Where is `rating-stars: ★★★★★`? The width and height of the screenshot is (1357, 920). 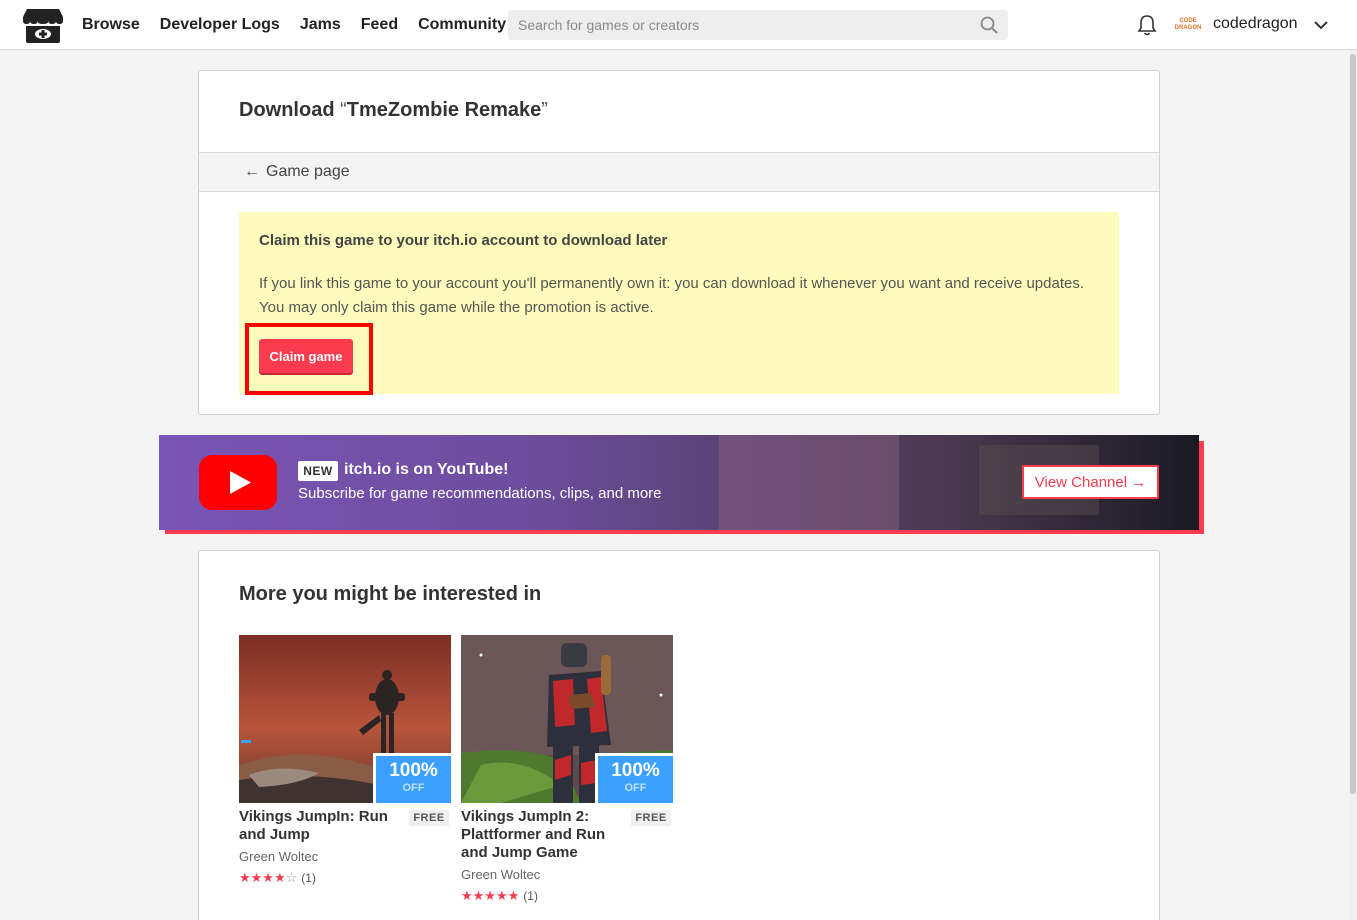 rating-stars: ★★★★★ is located at coordinates (490, 896).